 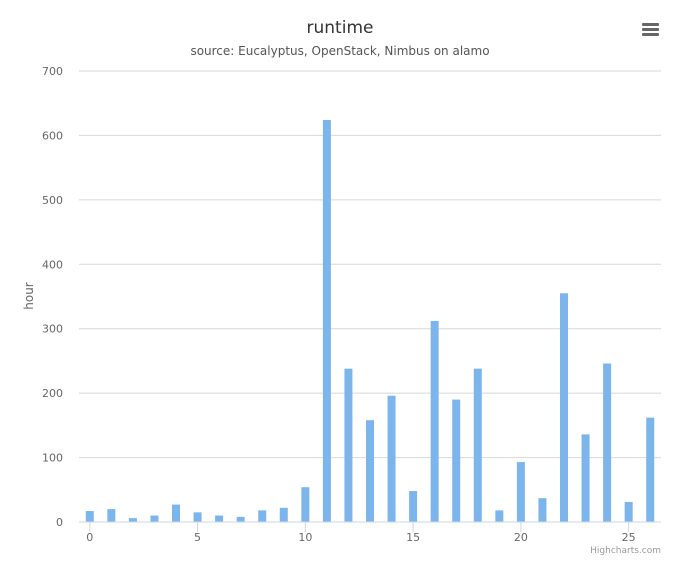 I want to click on y-tick-label: 500, so click(x=52, y=200).